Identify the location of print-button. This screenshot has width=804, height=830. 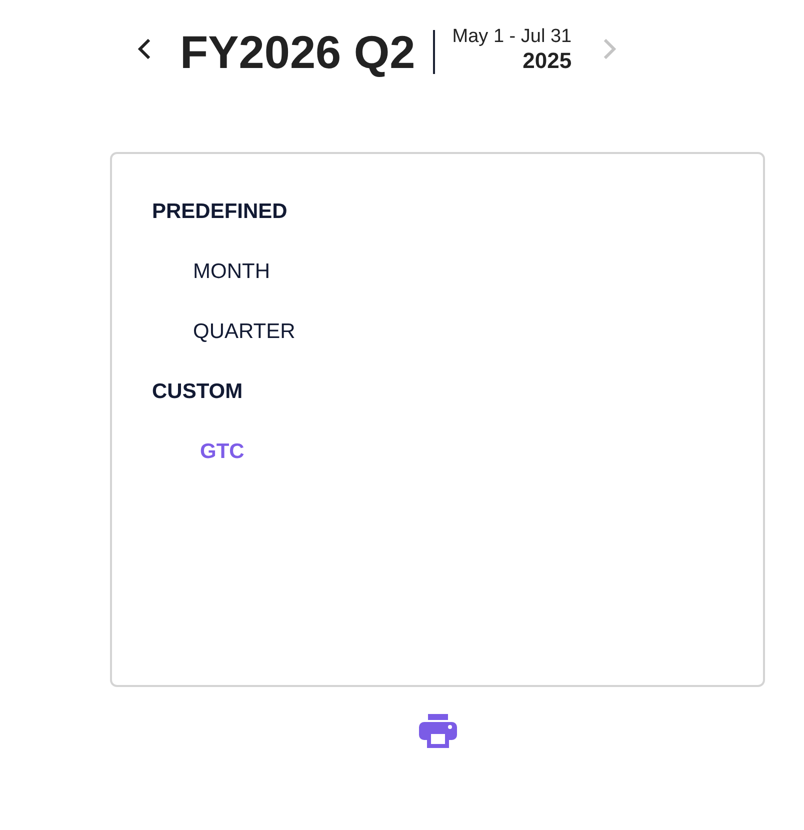
(437, 731).